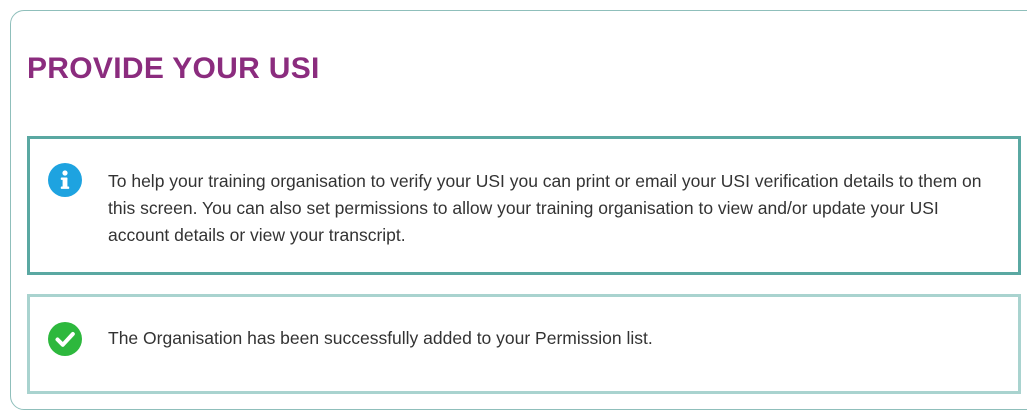  Describe the element at coordinates (65, 180) in the screenshot. I see `info-icon` at that location.